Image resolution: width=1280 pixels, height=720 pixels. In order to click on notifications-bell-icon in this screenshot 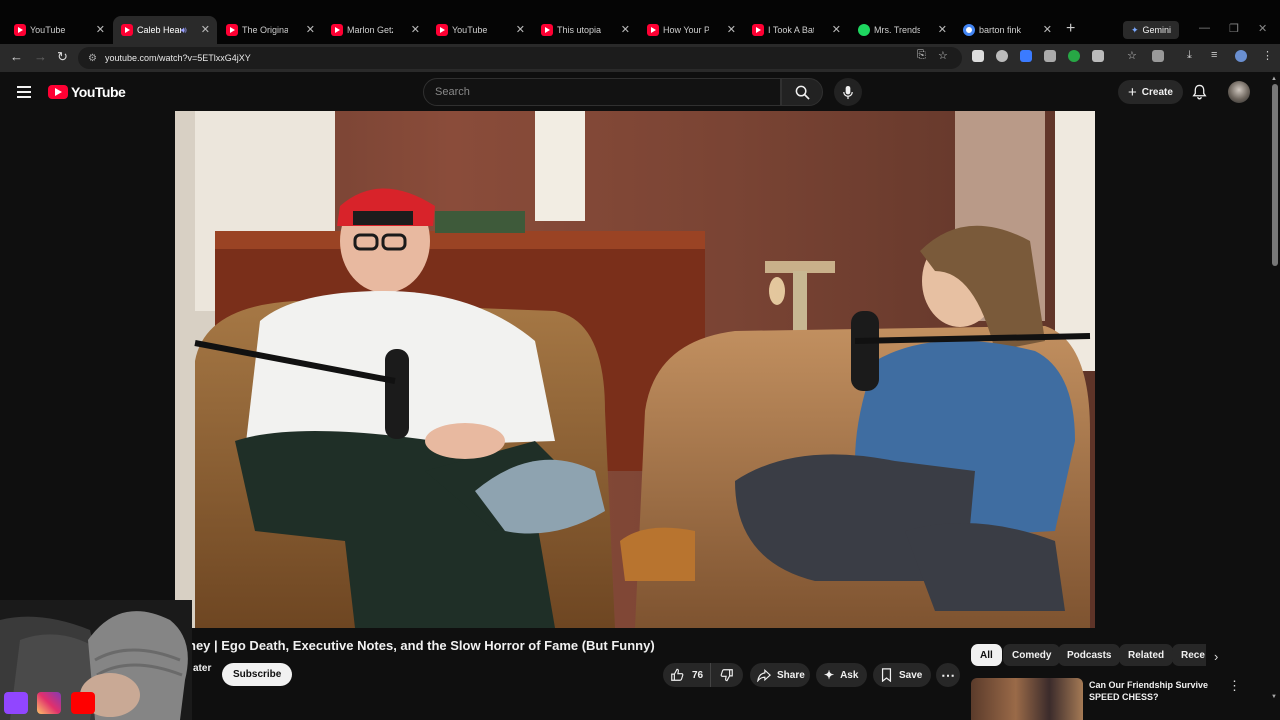, I will do `click(1199, 92)`.